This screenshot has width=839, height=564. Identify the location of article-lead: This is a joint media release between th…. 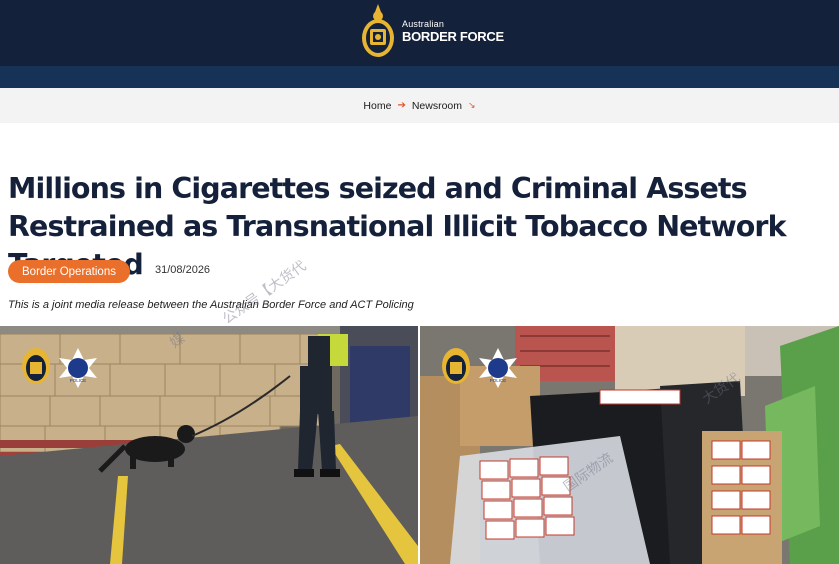
(211, 305).